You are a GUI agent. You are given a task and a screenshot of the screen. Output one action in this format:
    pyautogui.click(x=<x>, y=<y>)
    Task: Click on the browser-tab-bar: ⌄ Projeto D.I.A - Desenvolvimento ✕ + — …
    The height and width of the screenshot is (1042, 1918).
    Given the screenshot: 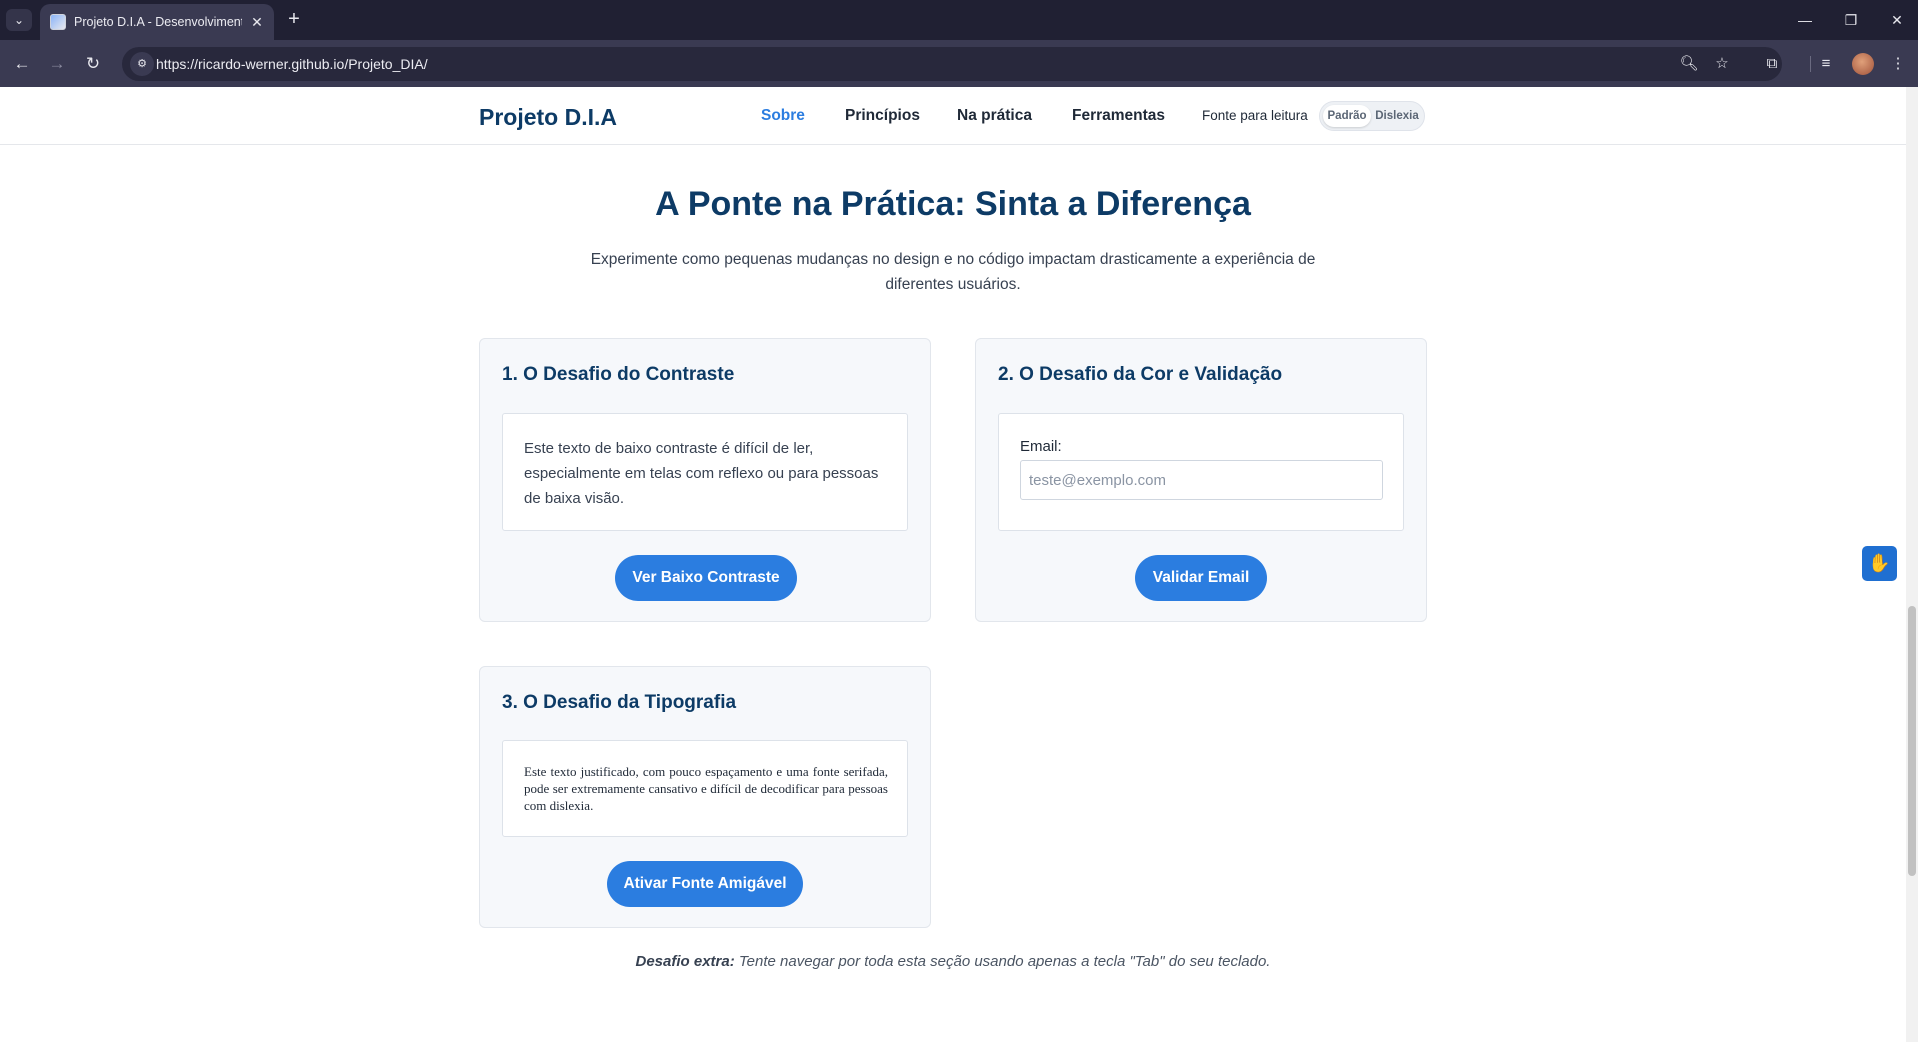 What is the action you would take?
    pyautogui.click(x=959, y=20)
    